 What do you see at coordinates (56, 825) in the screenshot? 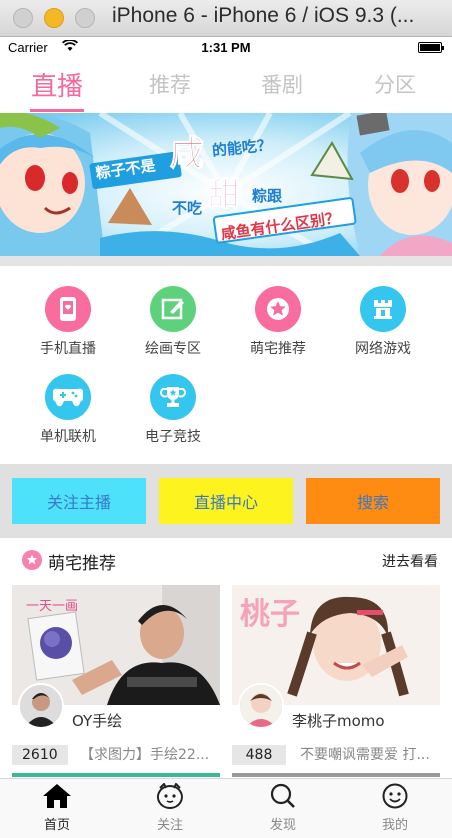
I see `tab-label: 首页` at bounding box center [56, 825].